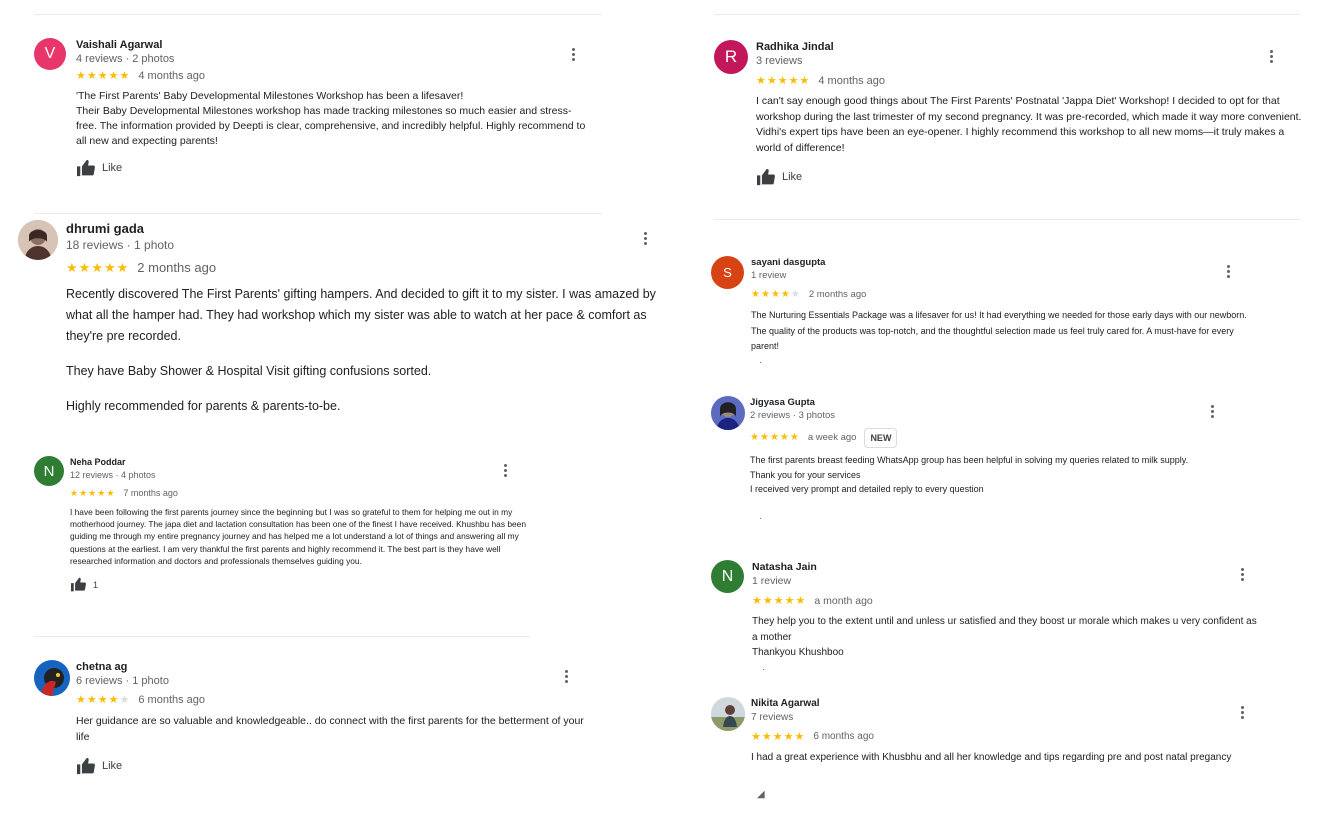  Describe the element at coordinates (772, 581) in the screenshot. I see `reviewer-meta: 1 review` at that location.